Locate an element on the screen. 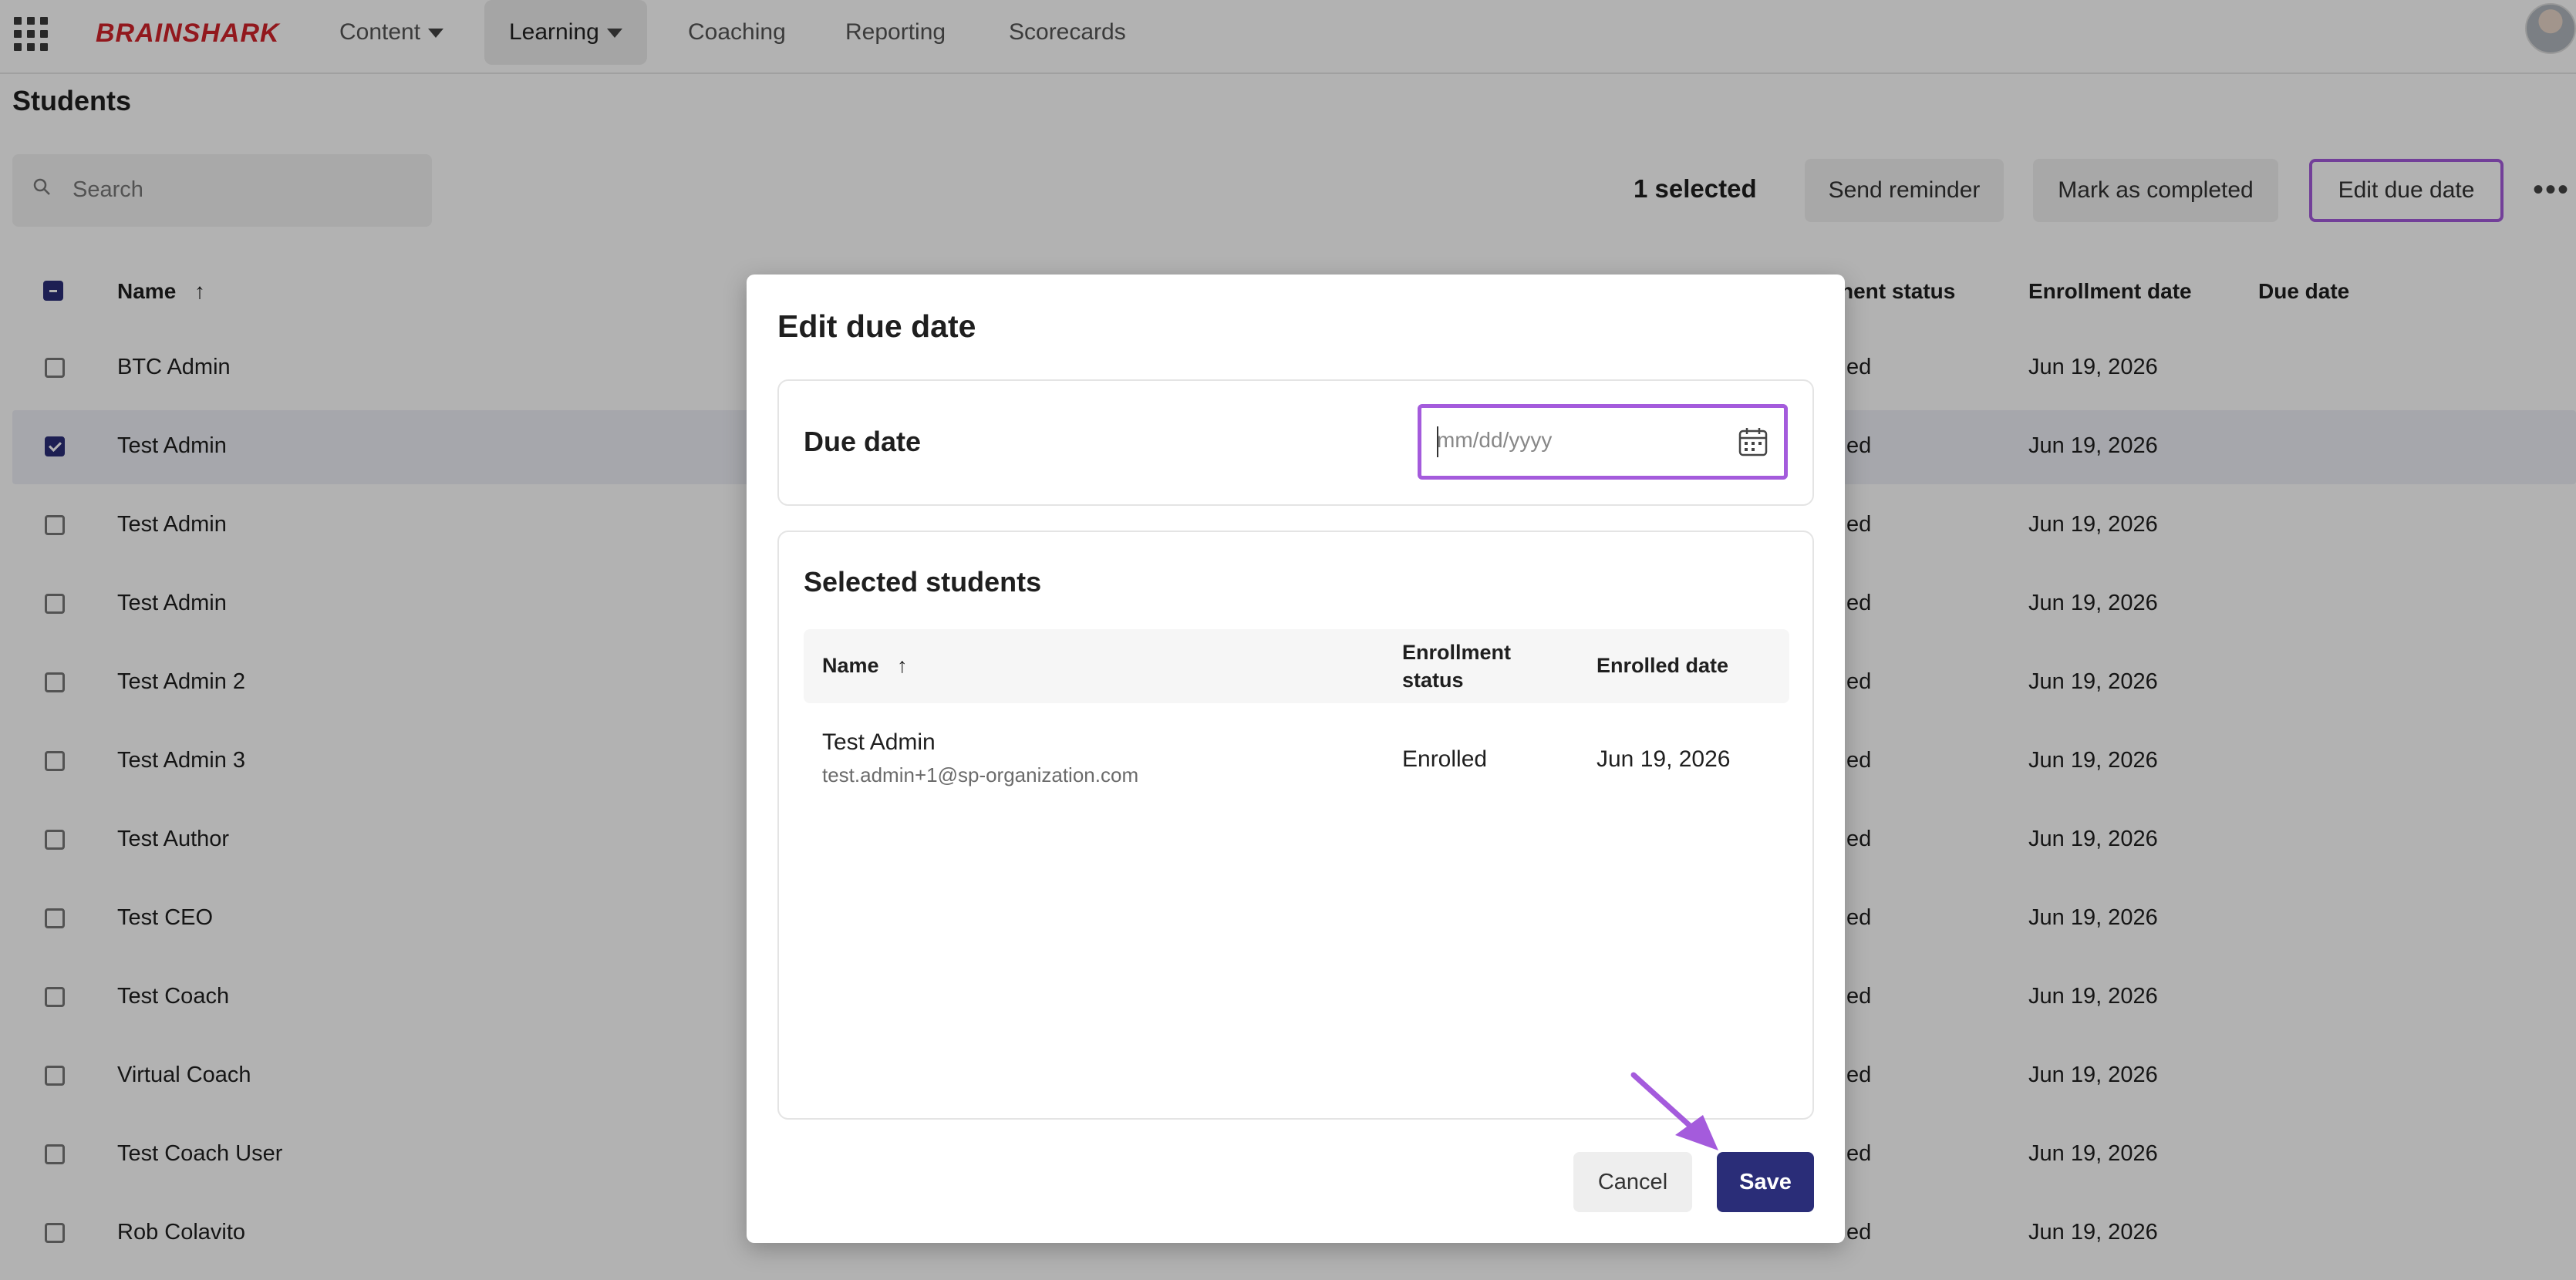 The height and width of the screenshot is (1280, 2576). calendar-icon is located at coordinates (1753, 441).